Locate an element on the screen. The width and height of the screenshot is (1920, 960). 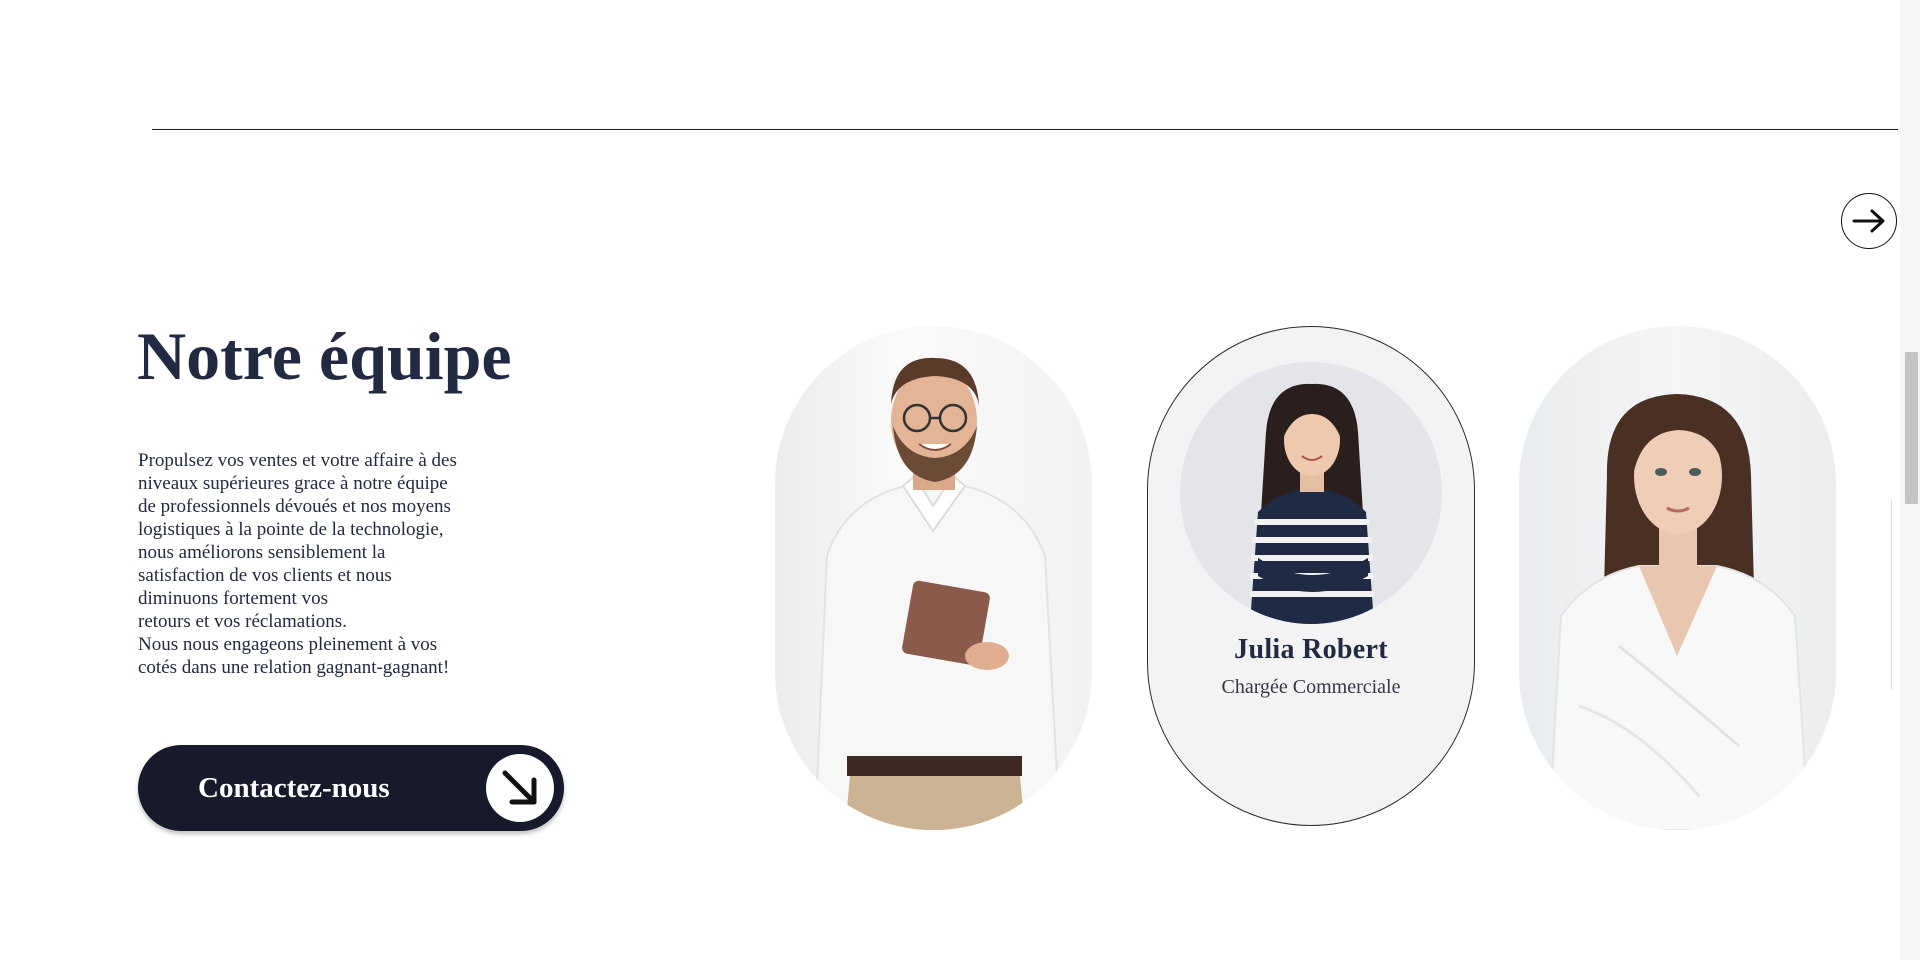
member-name: Julia Robert is located at coordinates (1311, 649).